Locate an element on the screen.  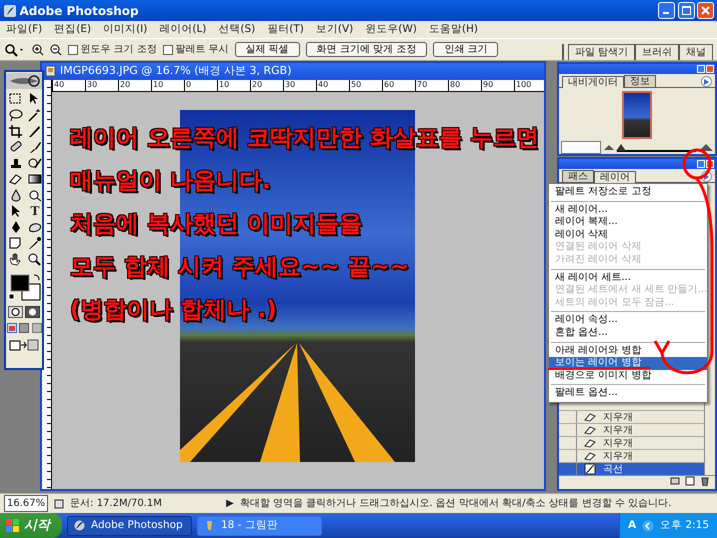
crop-icon is located at coordinates (16, 131).